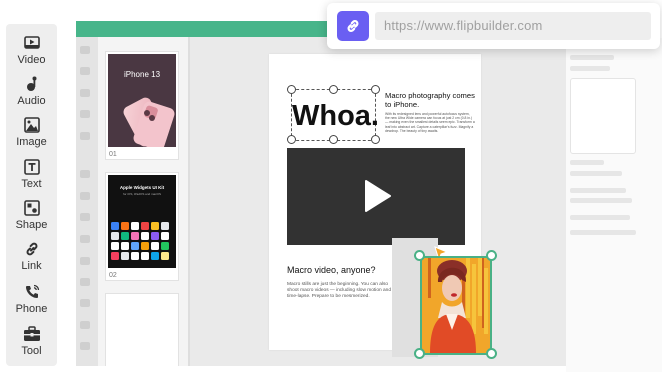  I want to click on tool-text: Text, so click(31, 175).